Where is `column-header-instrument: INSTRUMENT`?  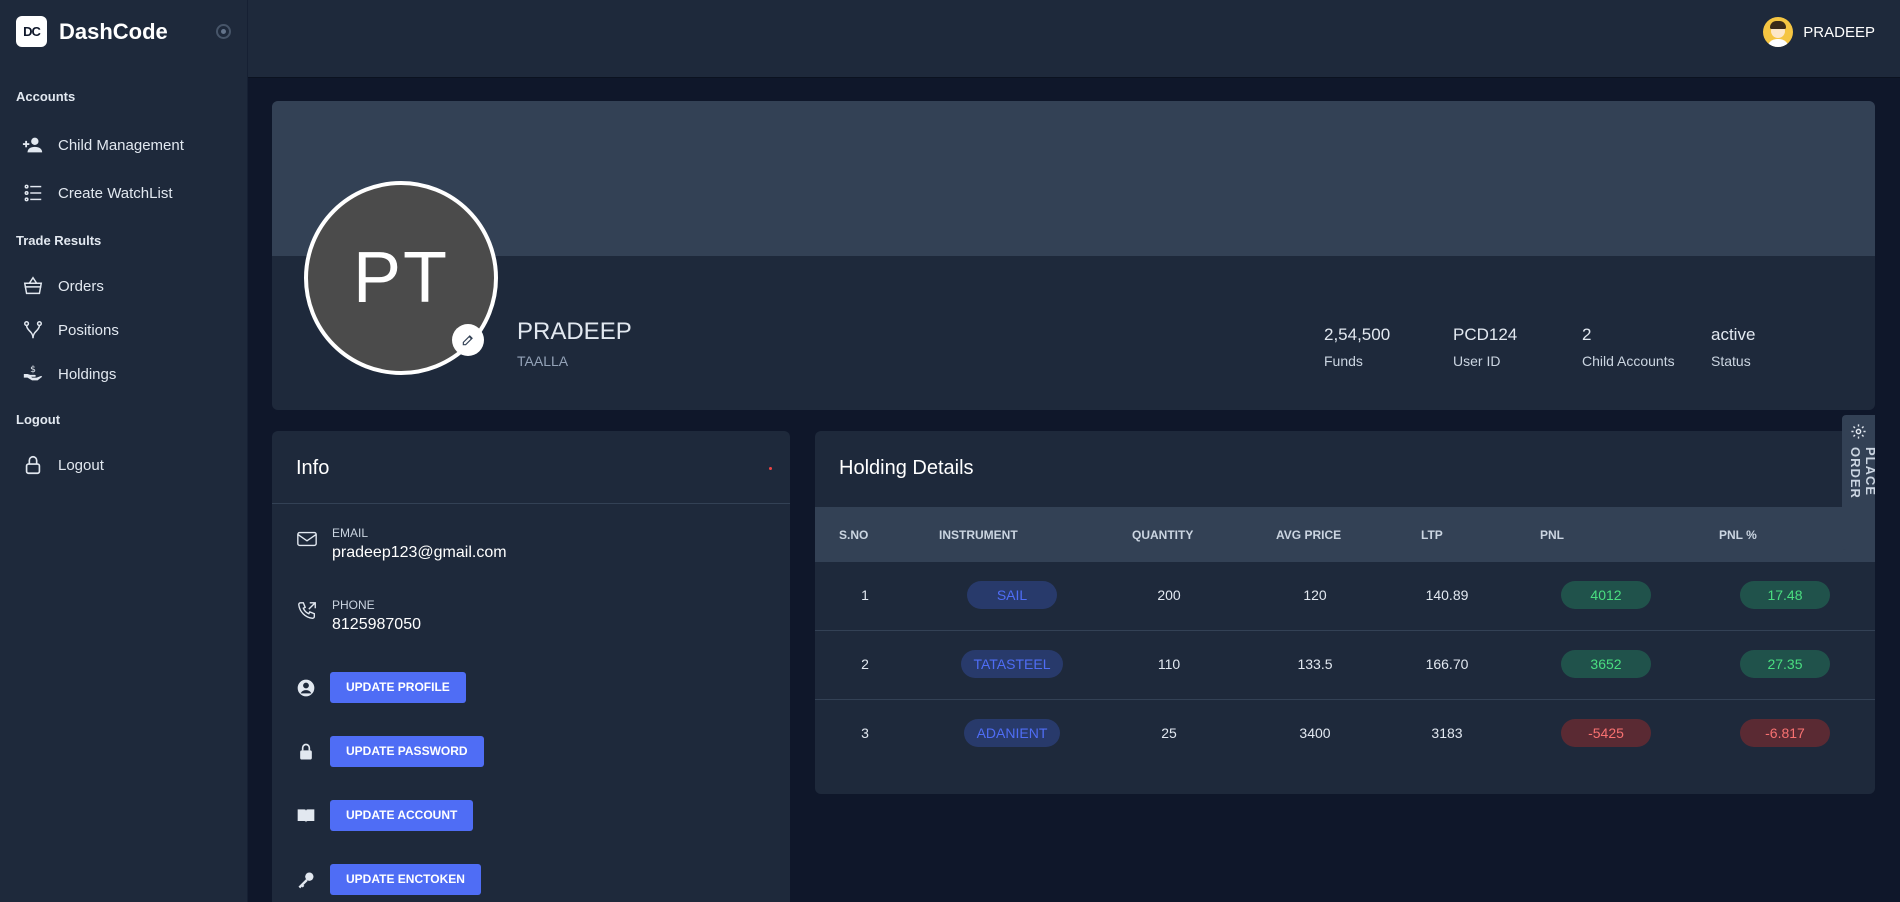
column-header-instrument: INSTRUMENT is located at coordinates (978, 535).